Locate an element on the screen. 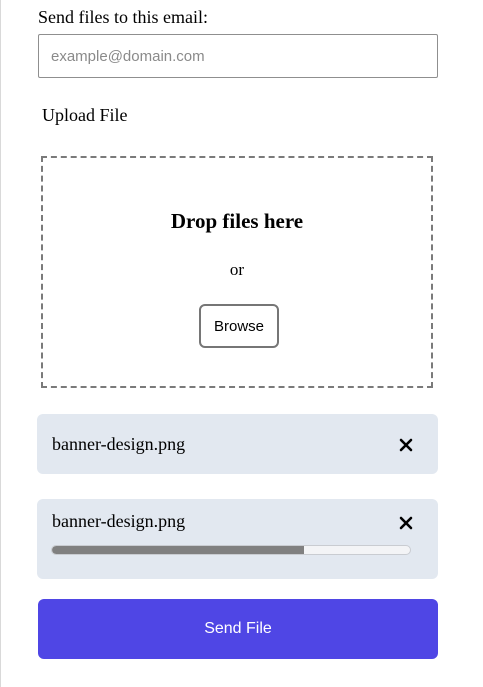  dropzone-or-text: or is located at coordinates (237, 269).